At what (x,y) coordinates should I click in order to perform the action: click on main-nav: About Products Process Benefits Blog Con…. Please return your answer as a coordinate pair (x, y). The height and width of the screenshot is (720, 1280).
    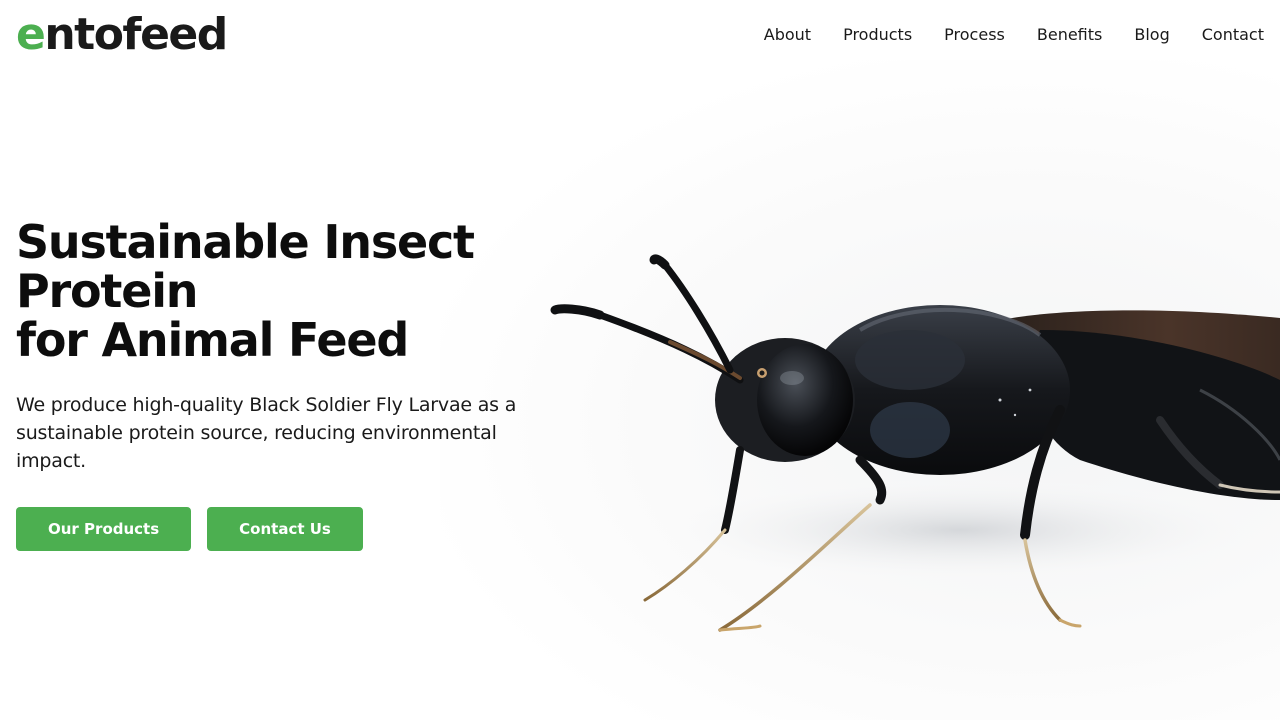
    Looking at the image, I should click on (1014, 35).